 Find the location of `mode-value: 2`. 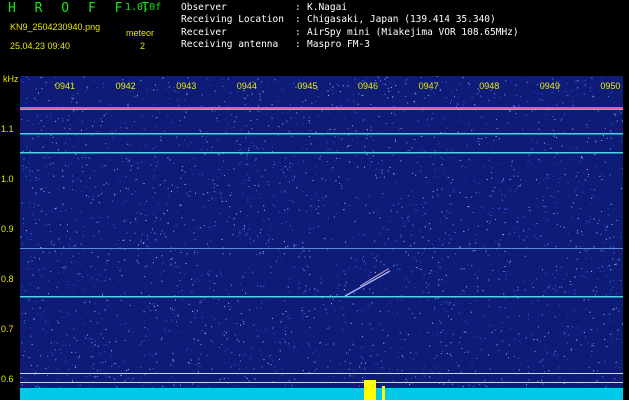

mode-value: 2 is located at coordinates (143, 46).